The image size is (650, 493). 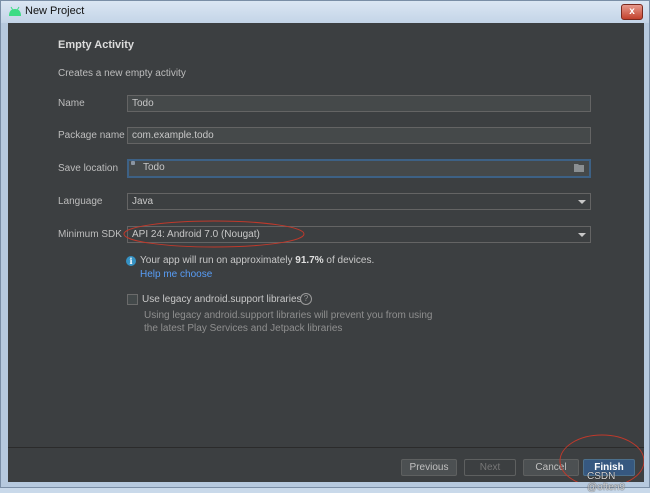 I want to click on minimum-sdk-dropdown: API 24: Android 7.0 (Nougat), so click(x=359, y=234).